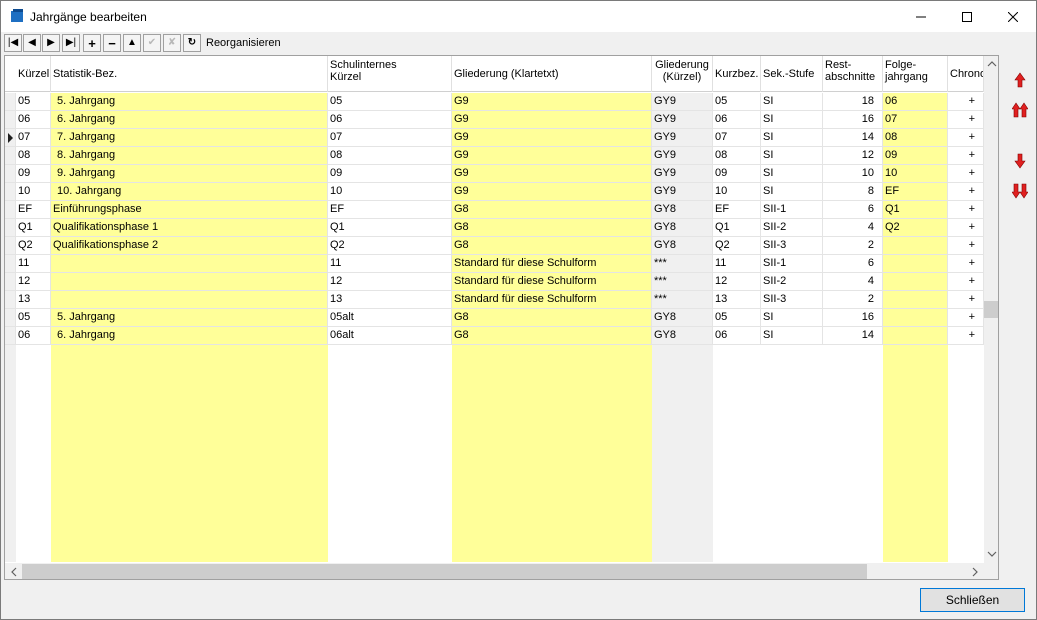 This screenshot has width=1037, height=620. I want to click on cell-sek-stufe: SII-3, so click(792, 300).